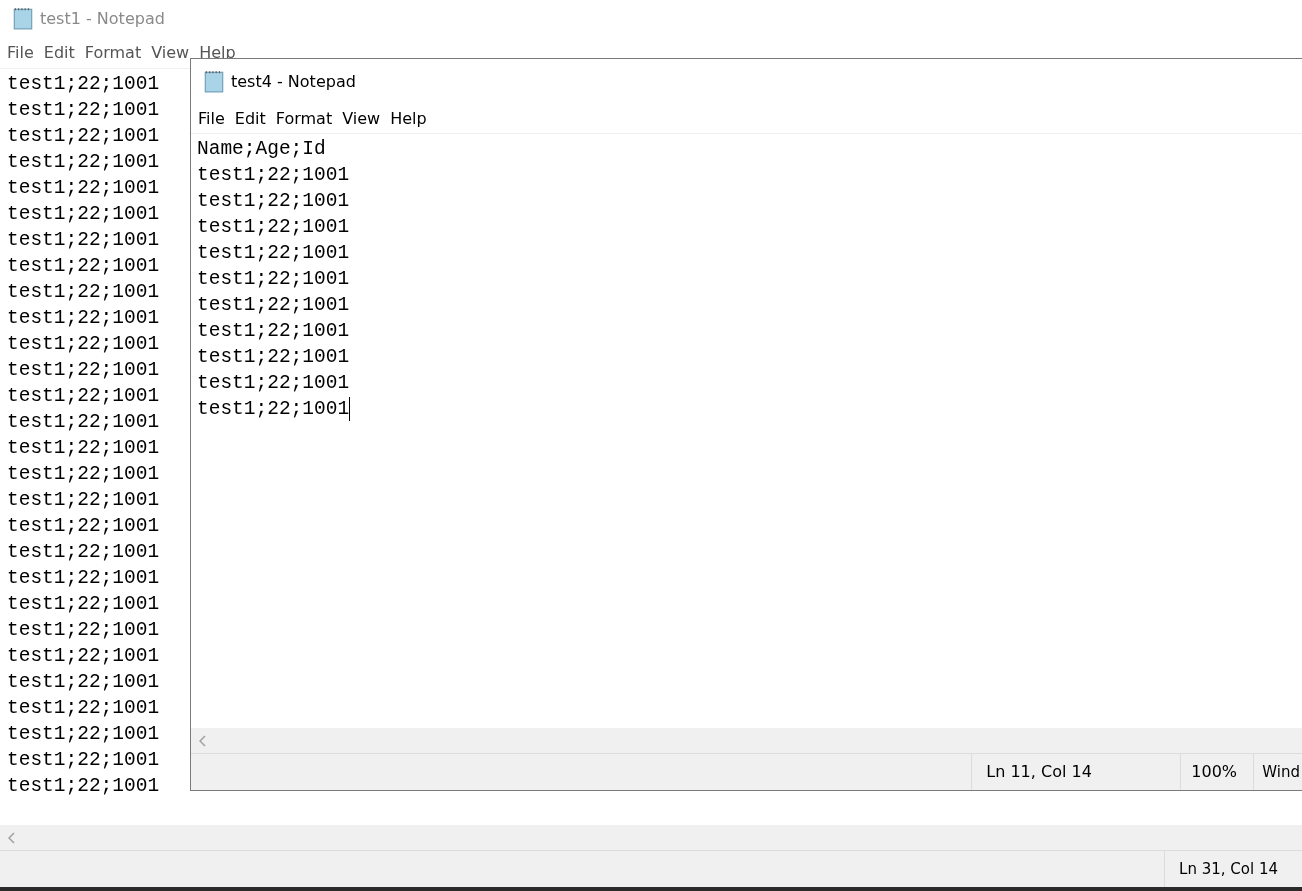 The width and height of the screenshot is (1302, 891). What do you see at coordinates (261, 149) in the screenshot?
I see `text-line: Name;Age;Id` at bounding box center [261, 149].